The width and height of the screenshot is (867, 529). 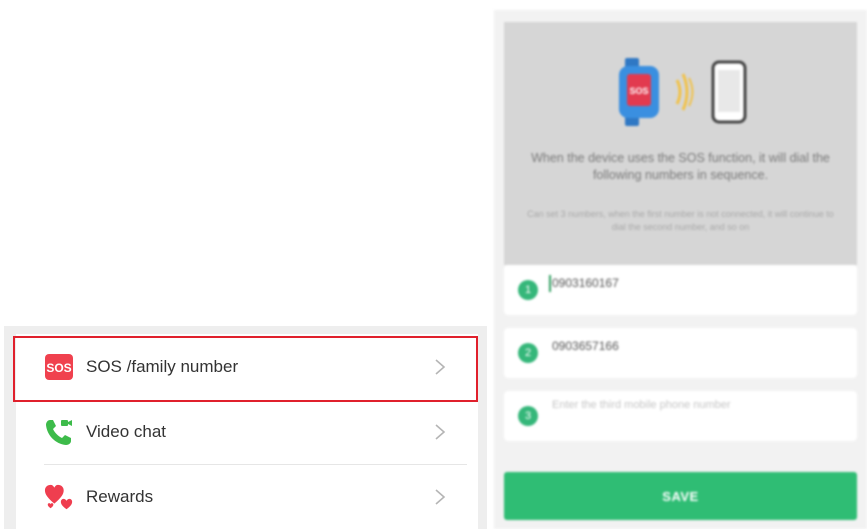 I want to click on number-index-badge: 3, so click(x=528, y=416).